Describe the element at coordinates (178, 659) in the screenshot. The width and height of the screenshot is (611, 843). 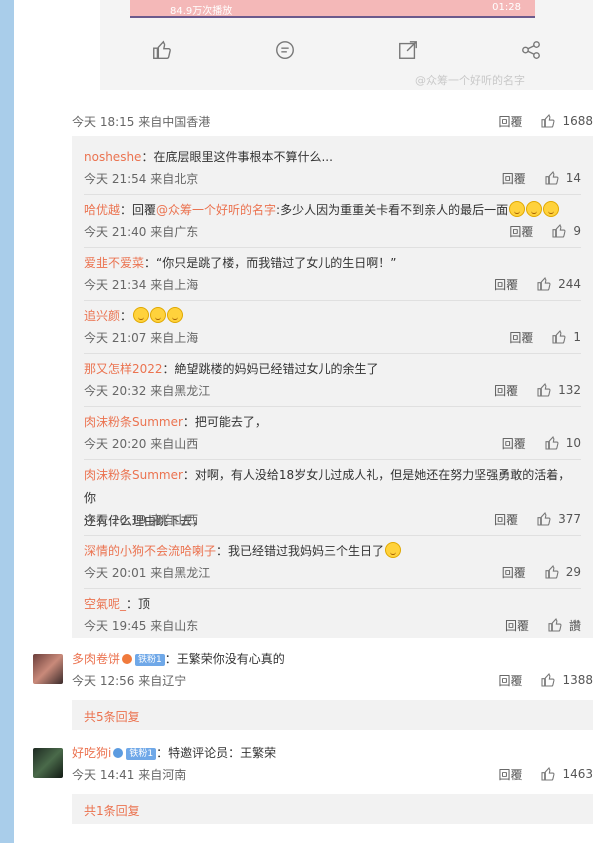
I see `comment-text: 多肉卷饼 铁粉1 ：王繁荣你没有心真的` at that location.